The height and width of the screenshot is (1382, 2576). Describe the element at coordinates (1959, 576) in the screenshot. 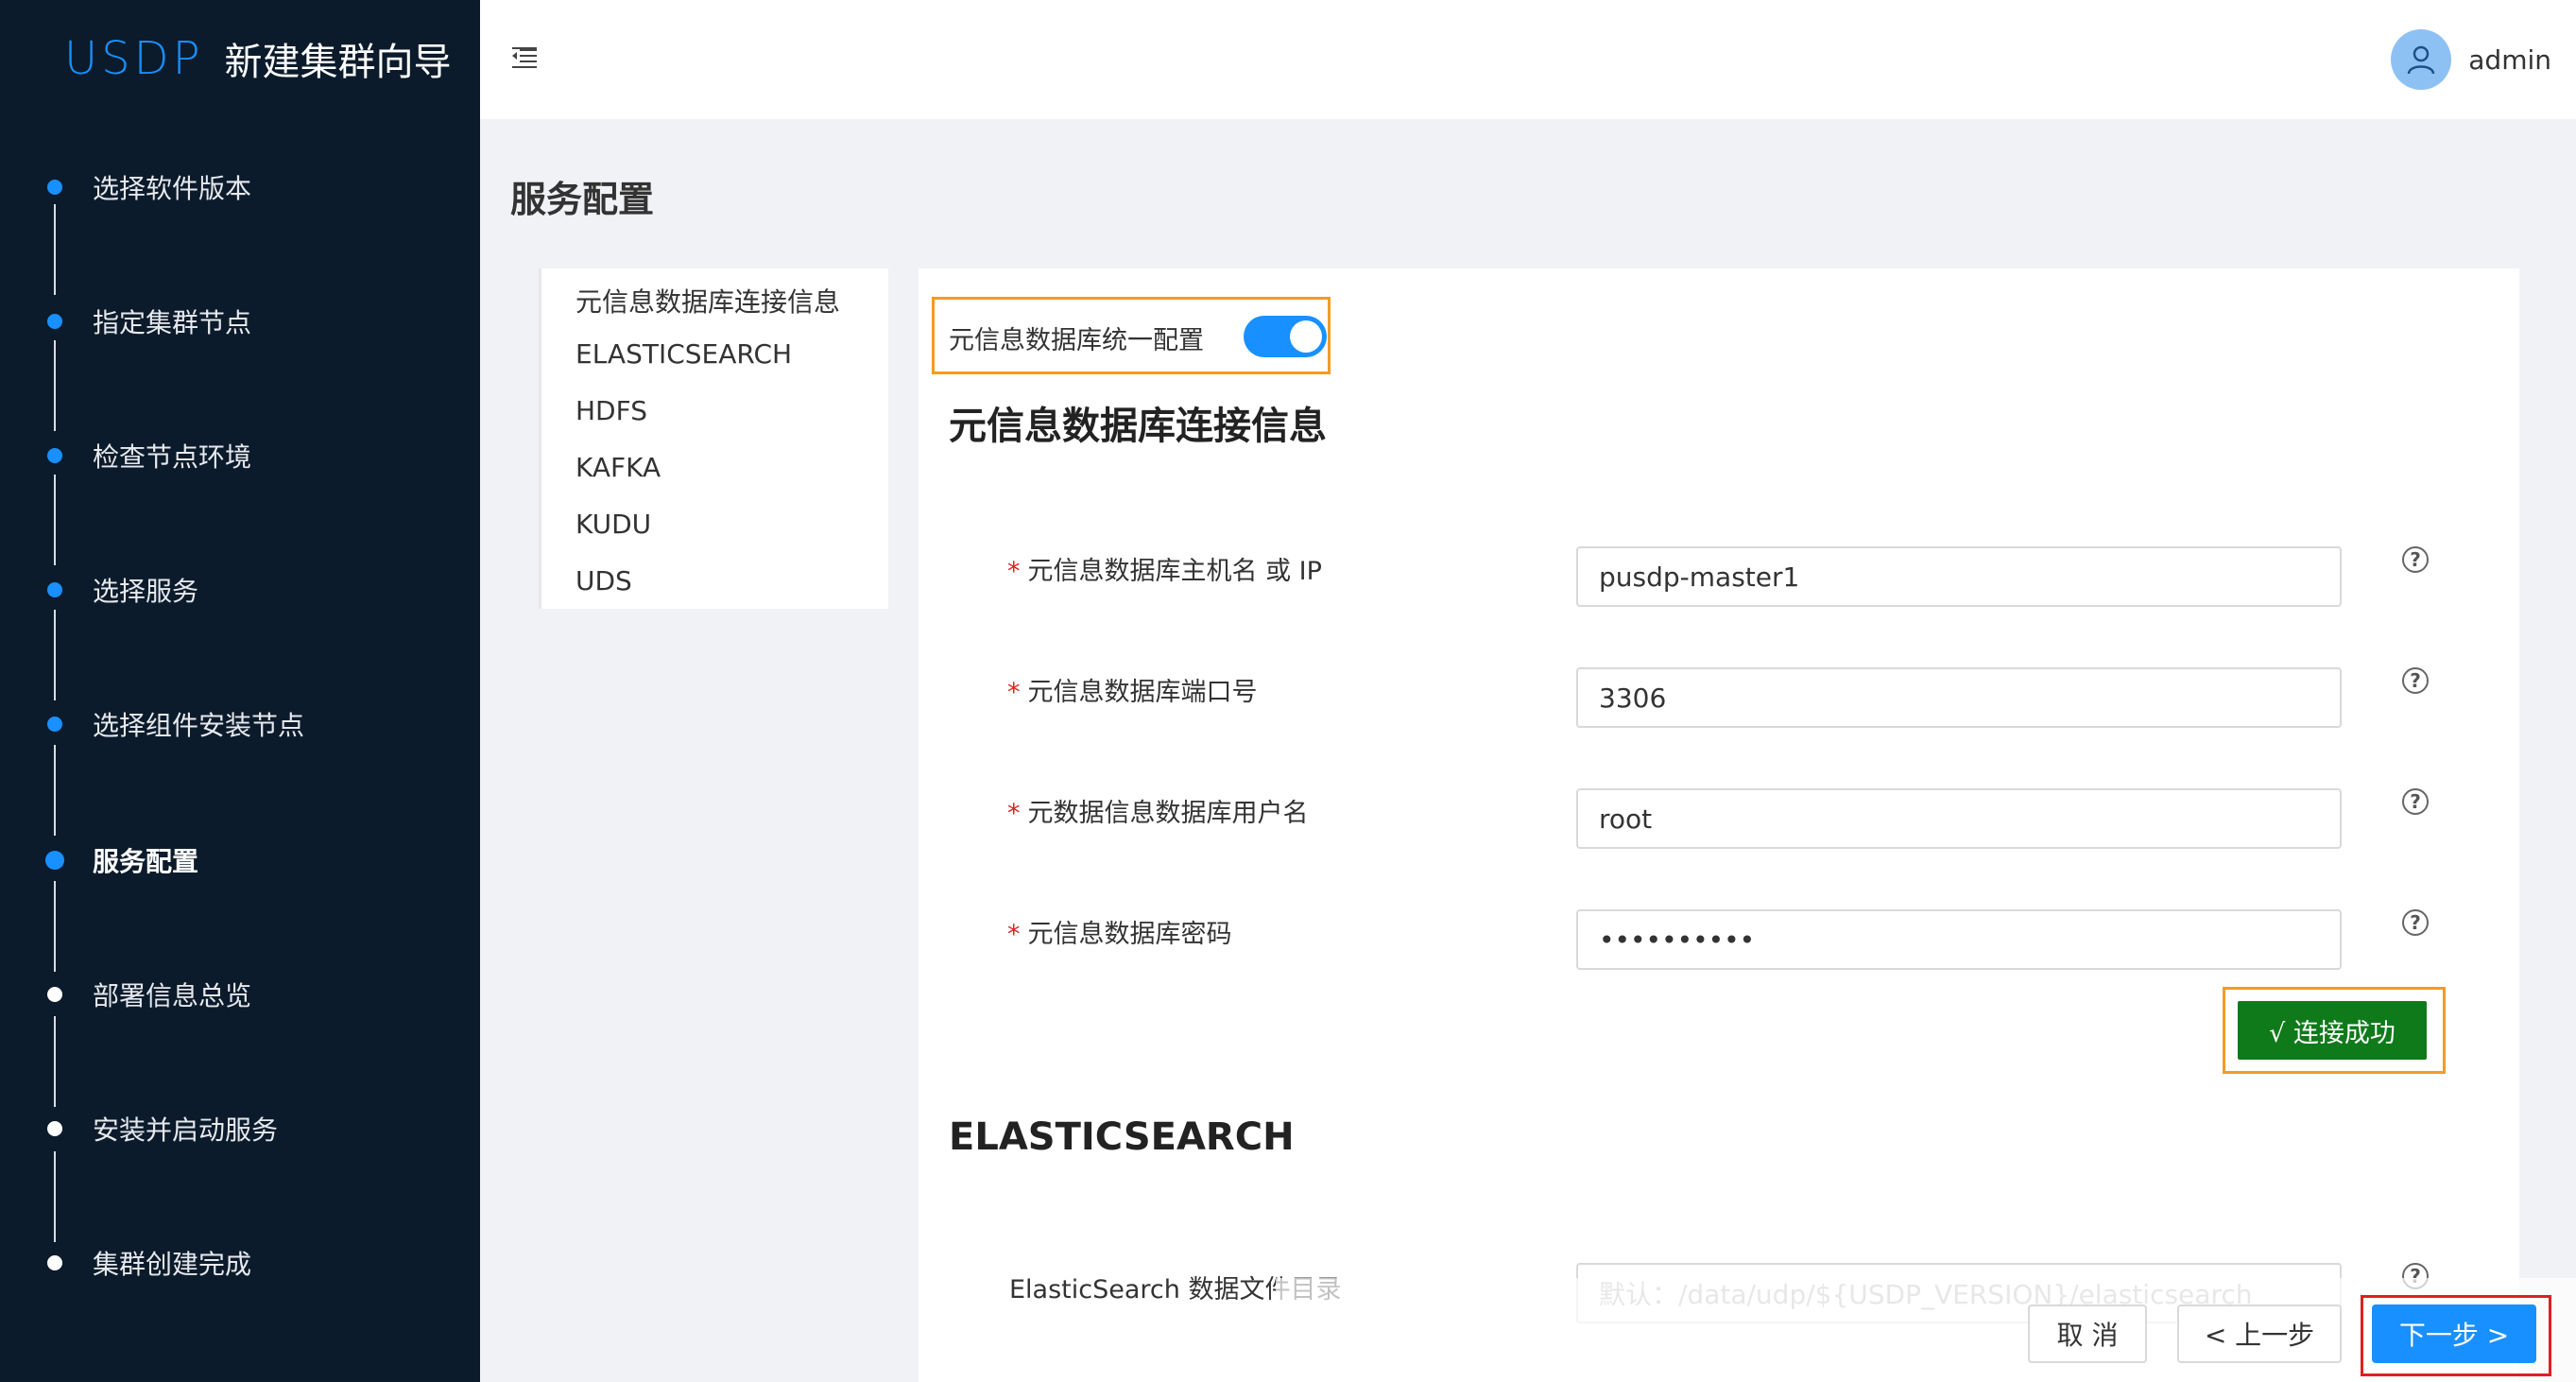

I see `host-input: pusdp-master1` at that location.